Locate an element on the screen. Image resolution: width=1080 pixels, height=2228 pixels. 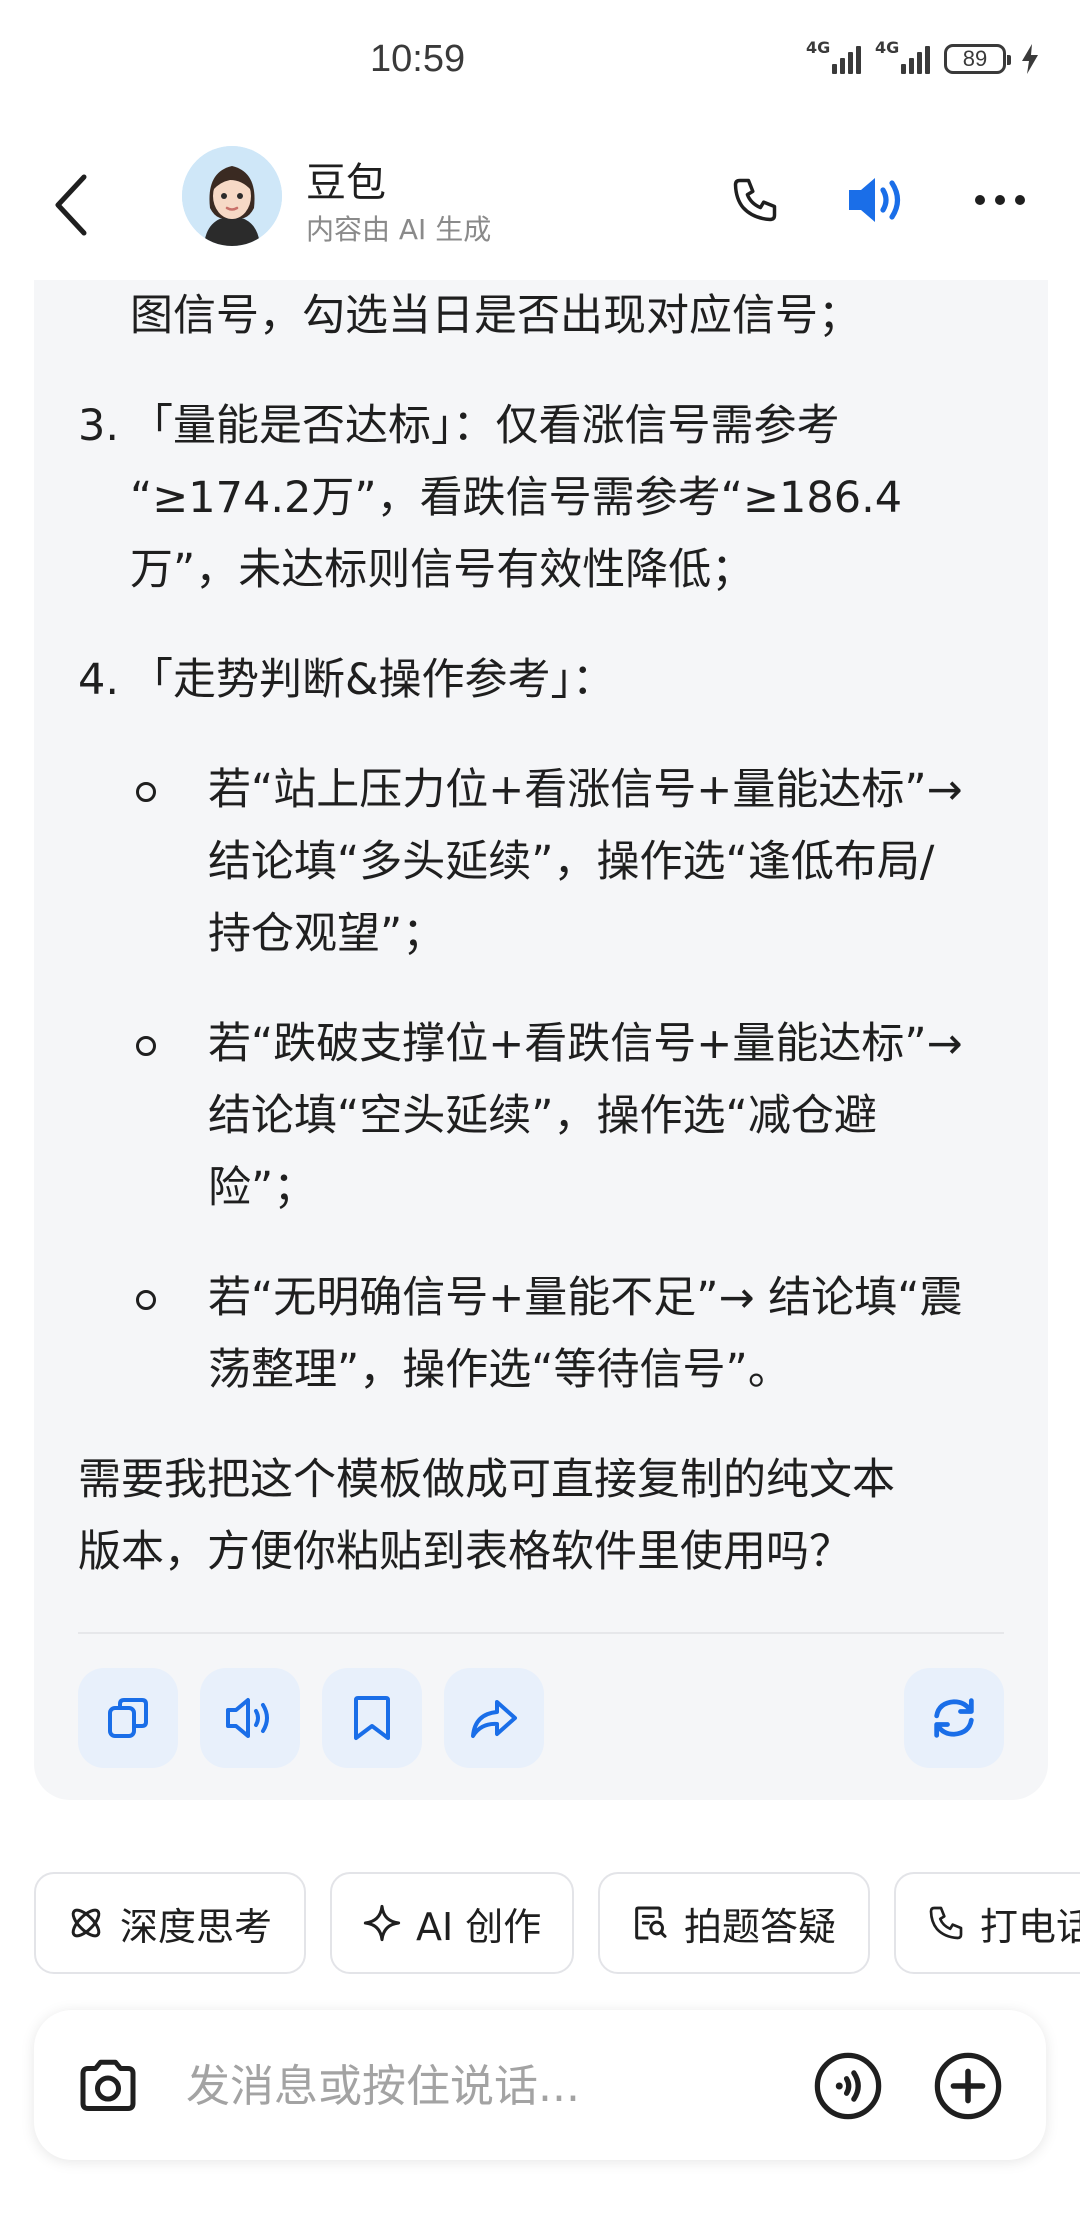
sparkle-icon is located at coordinates (382, 1923).